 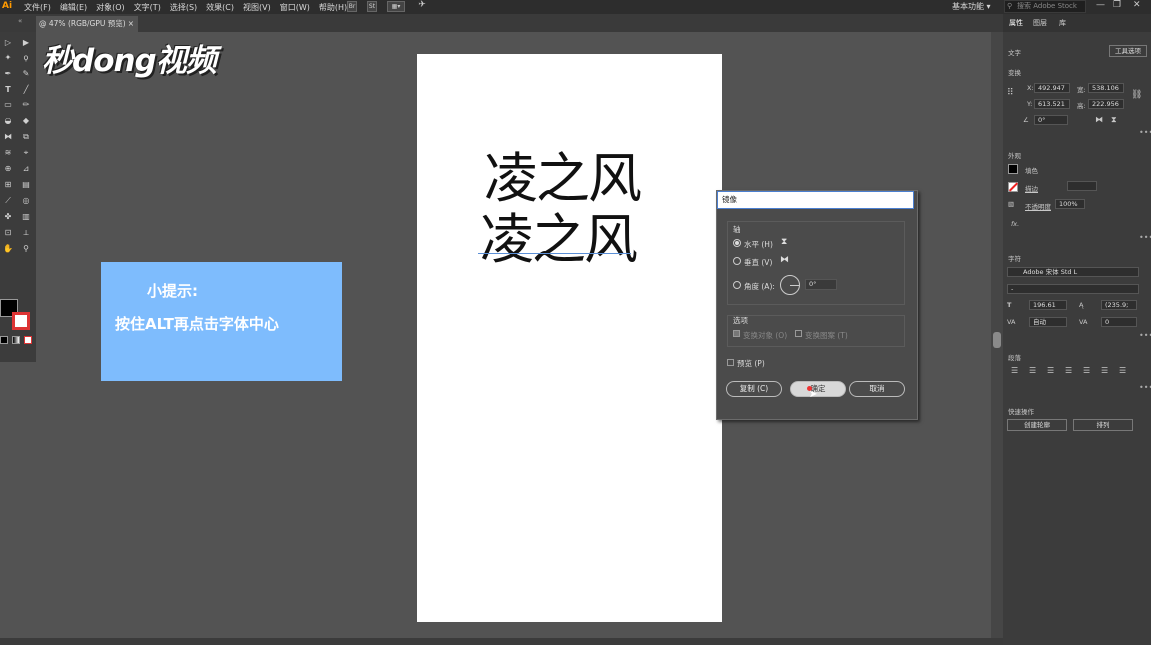 I want to click on flip-vertical-icon: ⧗, so click(x=1114, y=120).